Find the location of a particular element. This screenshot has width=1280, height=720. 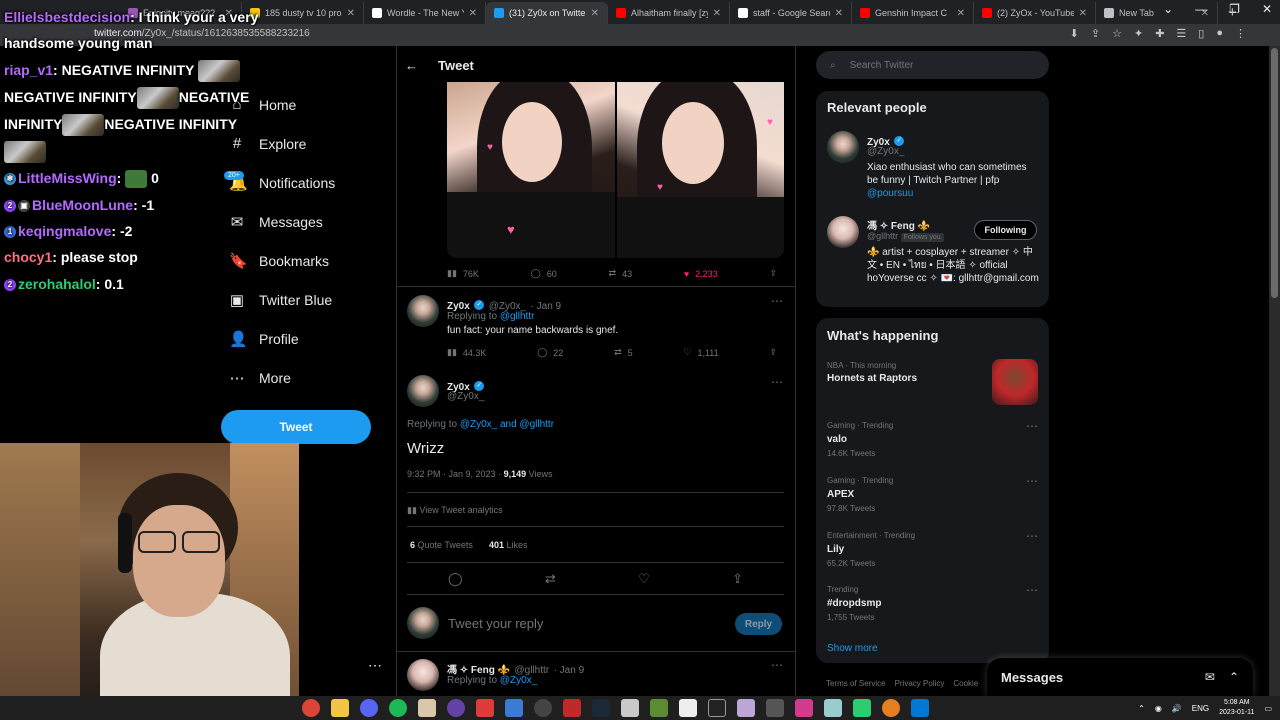

game-launcher-icon is located at coordinates (485, 708).